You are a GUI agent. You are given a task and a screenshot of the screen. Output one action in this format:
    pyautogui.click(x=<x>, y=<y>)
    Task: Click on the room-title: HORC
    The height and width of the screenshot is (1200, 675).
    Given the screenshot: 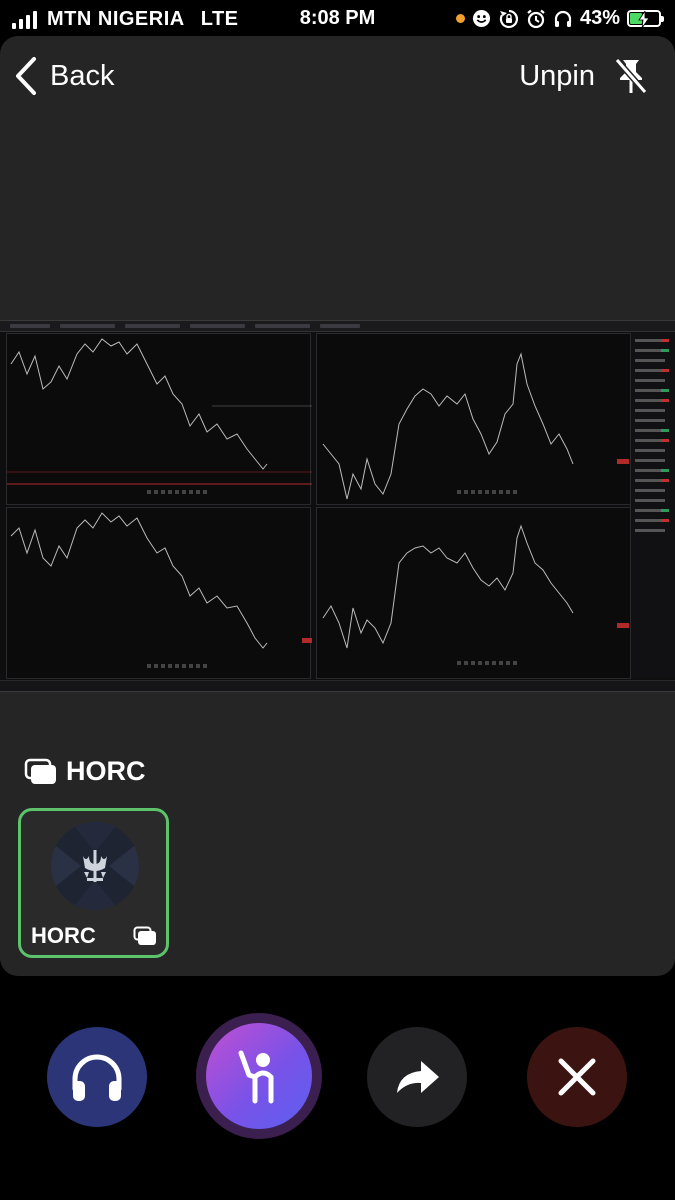 What is the action you would take?
    pyautogui.click(x=85, y=771)
    